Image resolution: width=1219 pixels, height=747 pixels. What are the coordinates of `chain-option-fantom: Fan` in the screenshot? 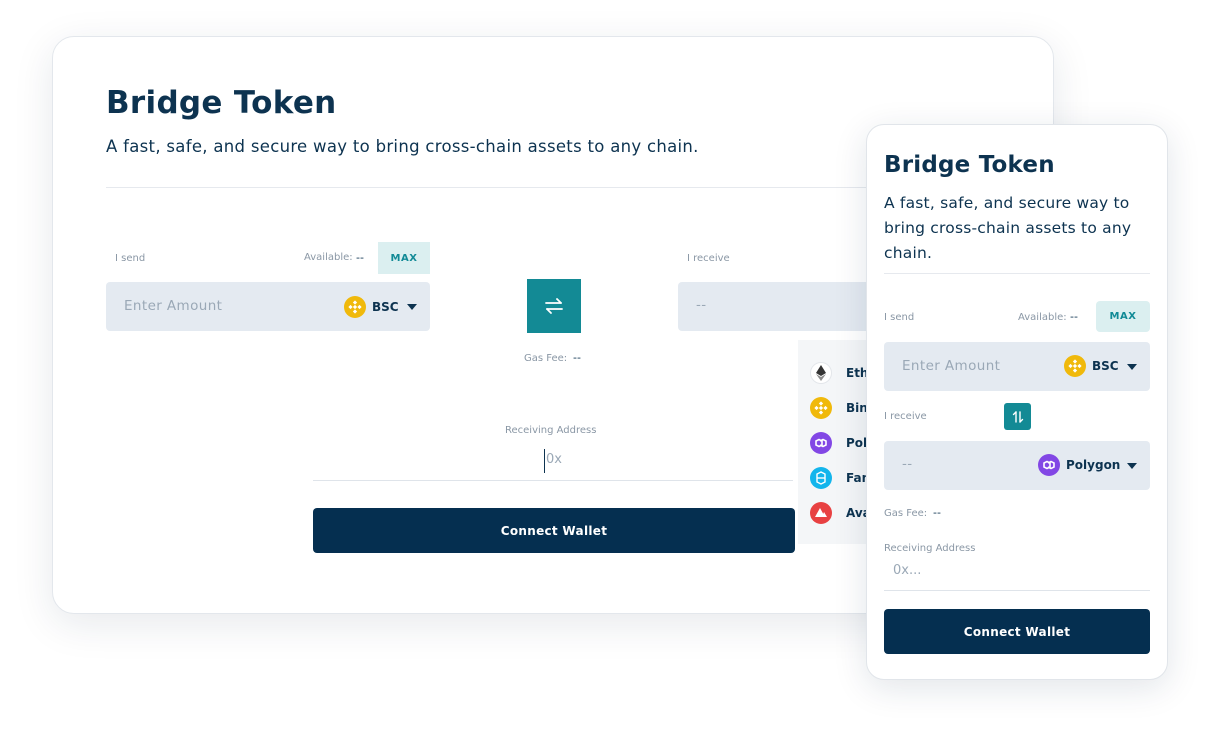 It's located at (840, 478).